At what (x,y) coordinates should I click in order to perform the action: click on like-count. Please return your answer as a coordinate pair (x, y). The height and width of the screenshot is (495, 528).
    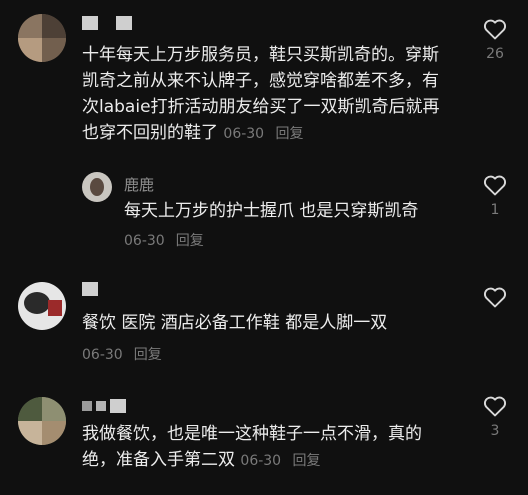
    Looking at the image, I should click on (495, 322).